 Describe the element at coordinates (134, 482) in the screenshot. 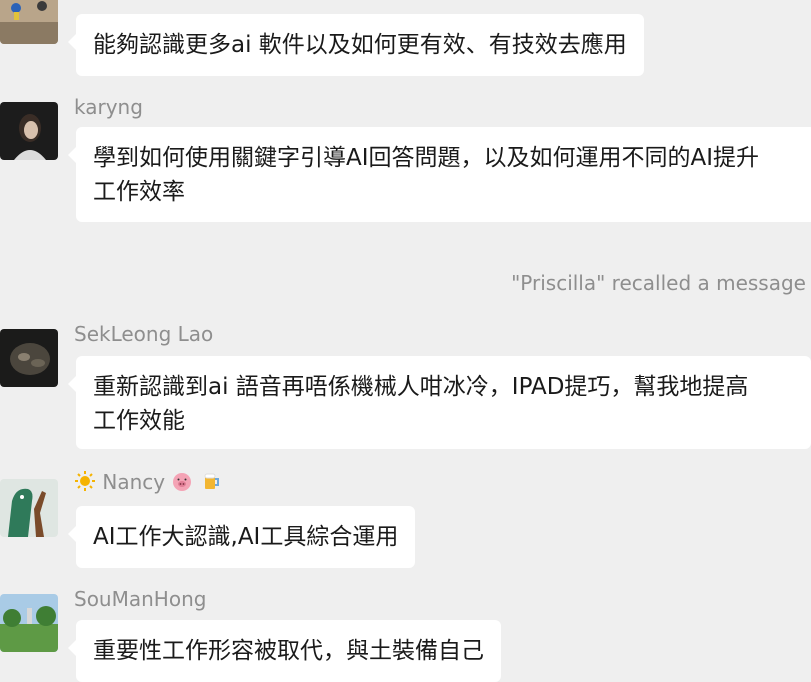

I see `sender-name: Nancy` at that location.